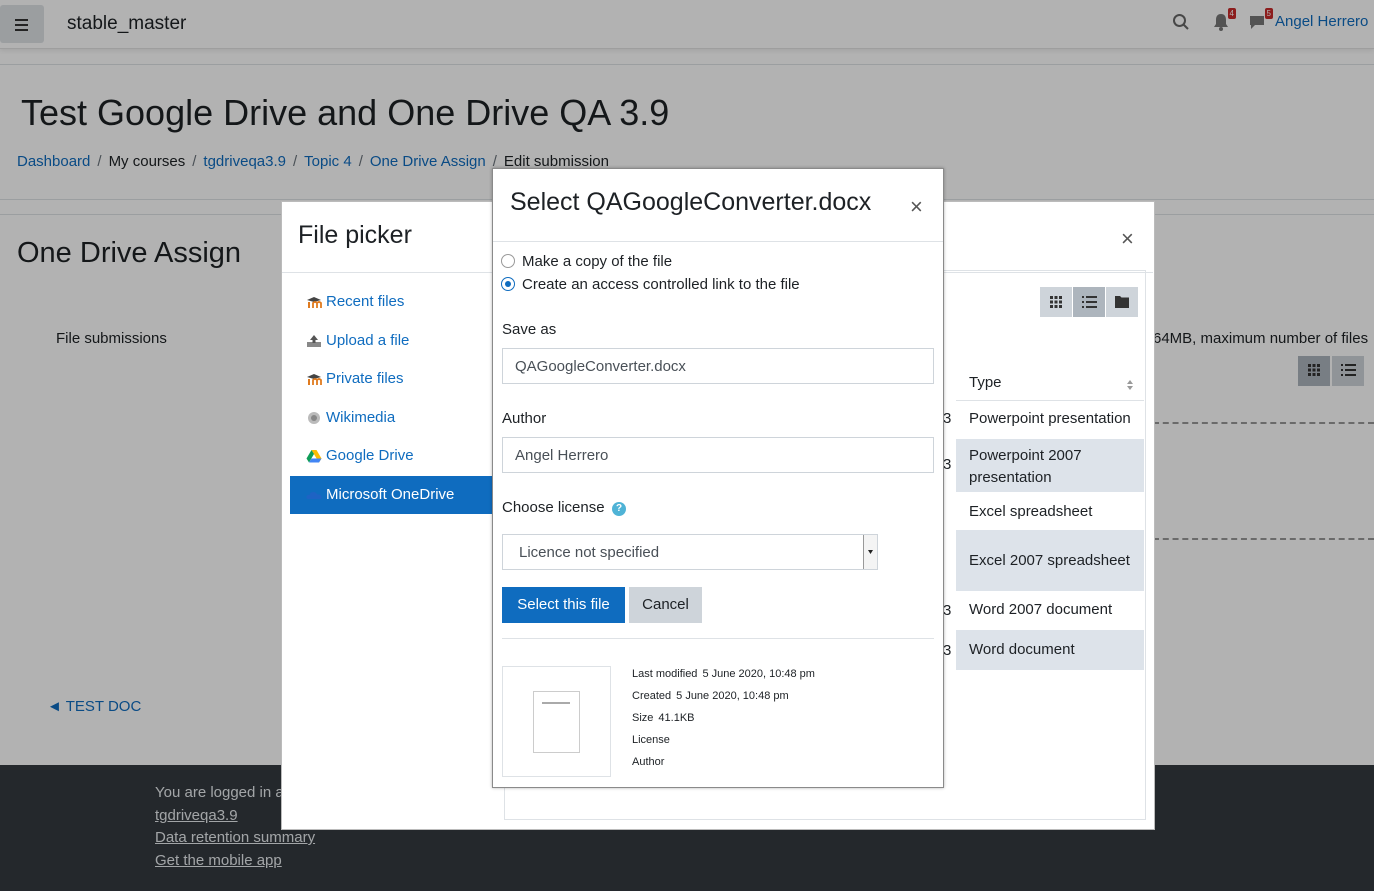 The image size is (1374, 891). I want to click on table-row: Word 2007 document, so click(1050, 610).